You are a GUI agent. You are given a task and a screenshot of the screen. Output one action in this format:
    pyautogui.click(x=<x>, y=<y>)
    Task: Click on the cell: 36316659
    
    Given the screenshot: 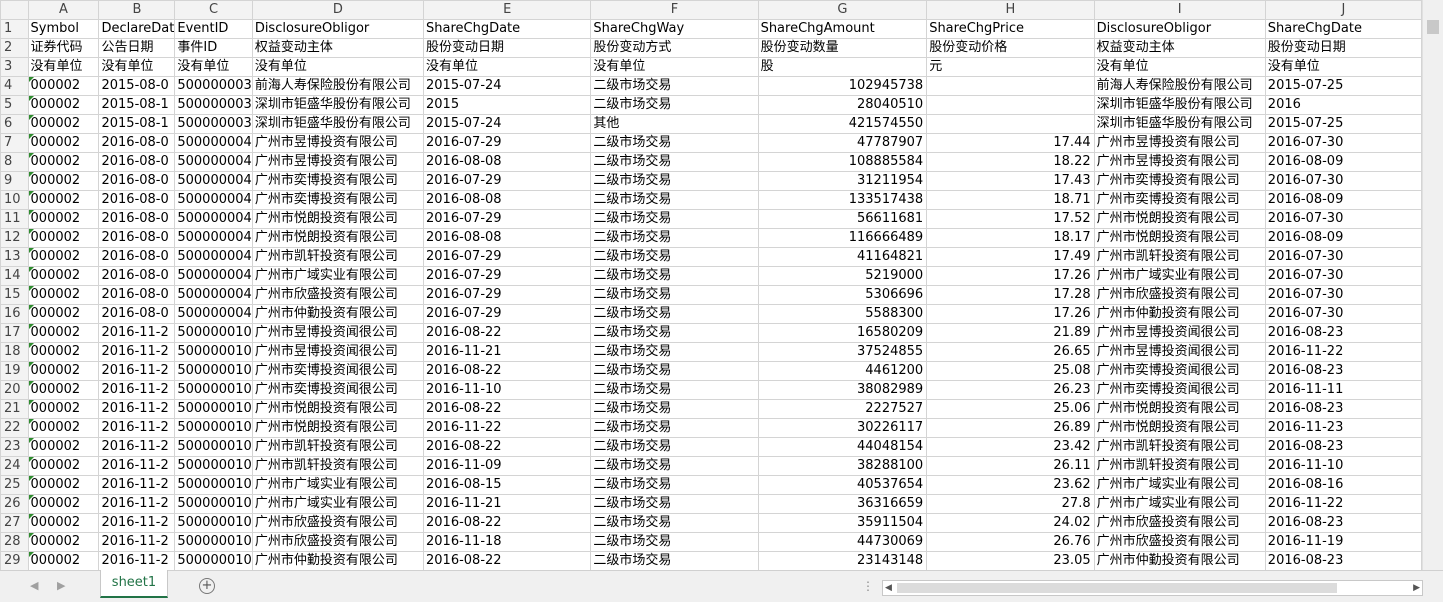 What is the action you would take?
    pyautogui.click(x=842, y=504)
    